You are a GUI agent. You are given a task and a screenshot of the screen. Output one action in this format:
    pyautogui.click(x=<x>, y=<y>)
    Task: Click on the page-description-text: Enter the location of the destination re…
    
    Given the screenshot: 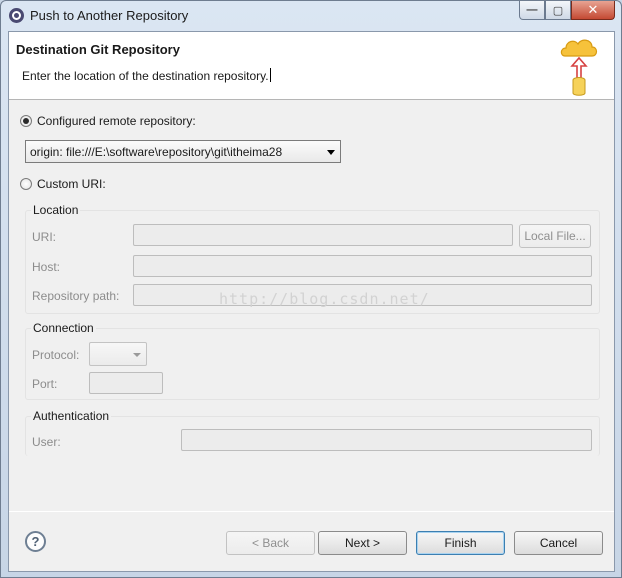 What is the action you would take?
    pyautogui.click(x=145, y=76)
    